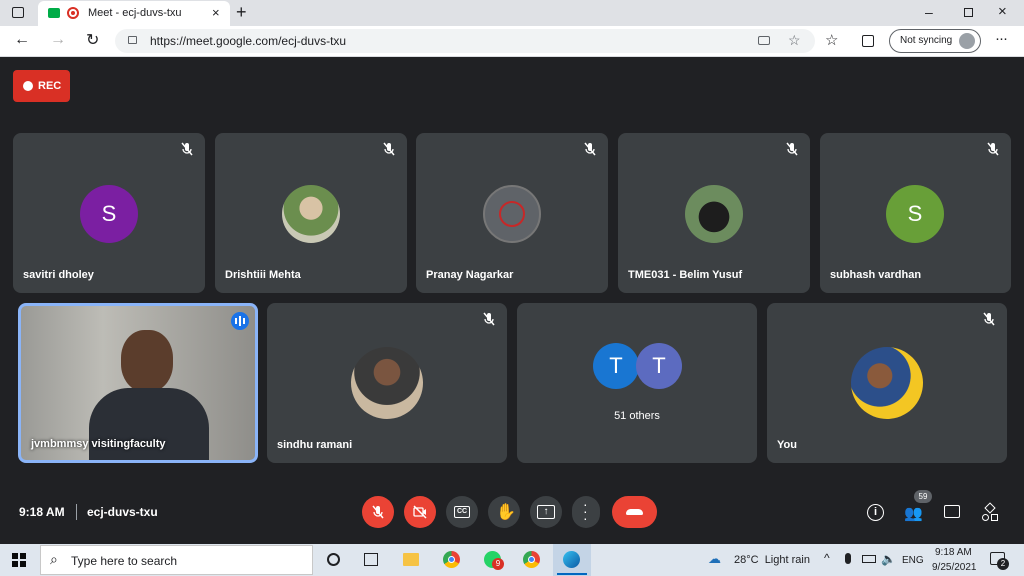 The image size is (1024, 576). Describe the element at coordinates (333, 559) in the screenshot. I see `cortana-icon` at that location.